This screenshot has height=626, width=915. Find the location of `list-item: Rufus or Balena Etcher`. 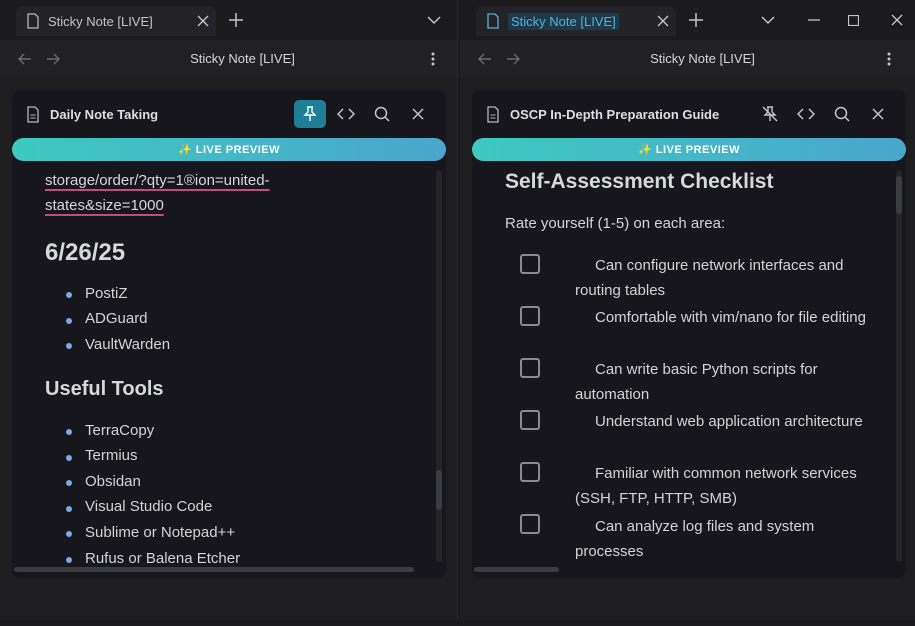

list-item: Rufus or Balena Etcher is located at coordinates (163, 557).